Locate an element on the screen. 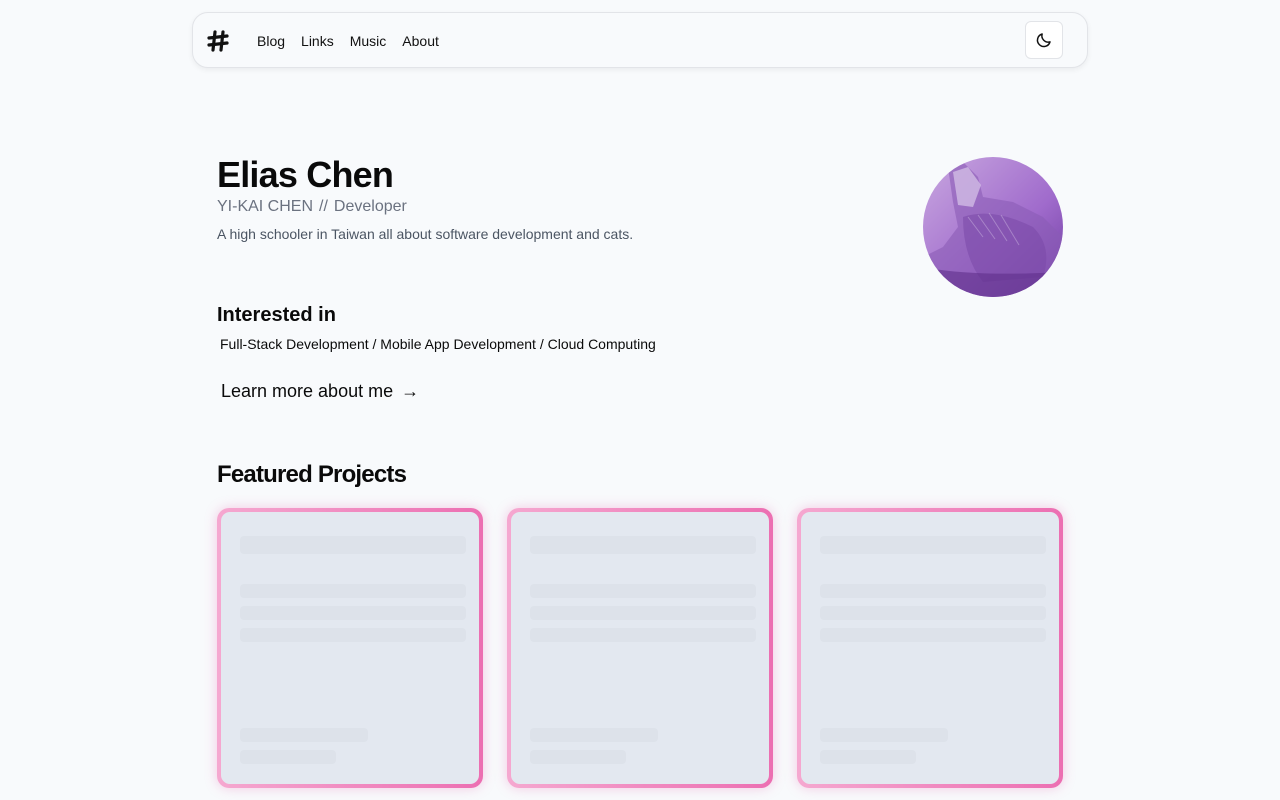 Image resolution: width=1280 pixels, height=800 pixels. nav-links: Blog Links Music About is located at coordinates (348, 41).